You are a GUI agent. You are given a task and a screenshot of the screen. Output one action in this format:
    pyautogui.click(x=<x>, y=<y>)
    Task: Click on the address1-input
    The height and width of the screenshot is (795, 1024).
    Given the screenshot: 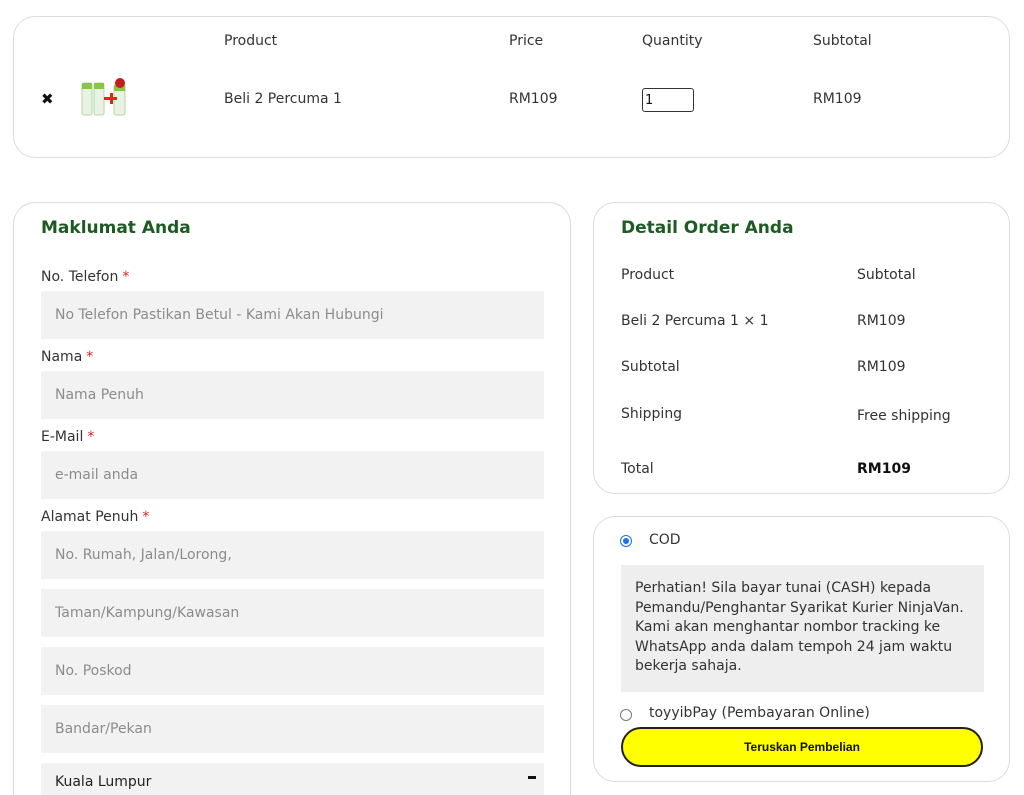 What is the action you would take?
    pyautogui.click(x=292, y=555)
    